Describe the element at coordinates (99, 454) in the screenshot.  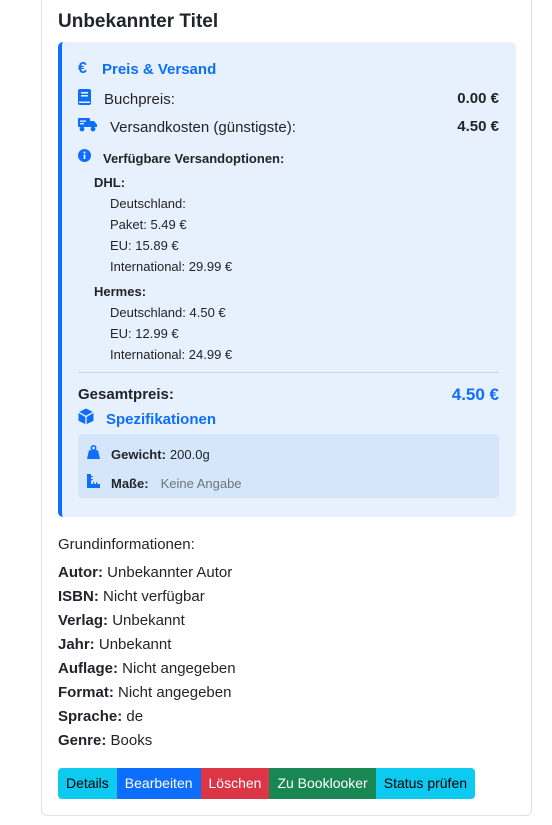
I see `weight-icon` at that location.